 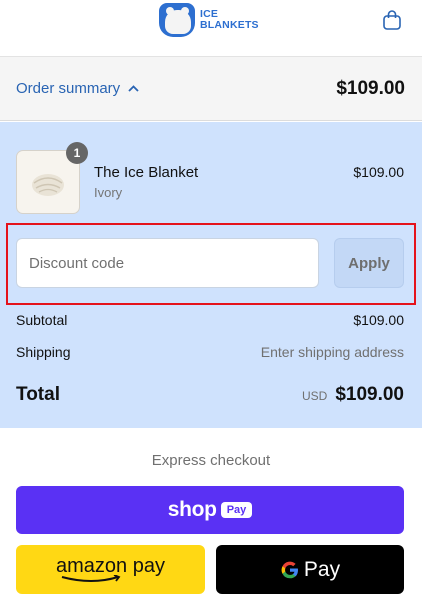 What do you see at coordinates (108, 192) in the screenshot?
I see `product-variant: Ivory` at bounding box center [108, 192].